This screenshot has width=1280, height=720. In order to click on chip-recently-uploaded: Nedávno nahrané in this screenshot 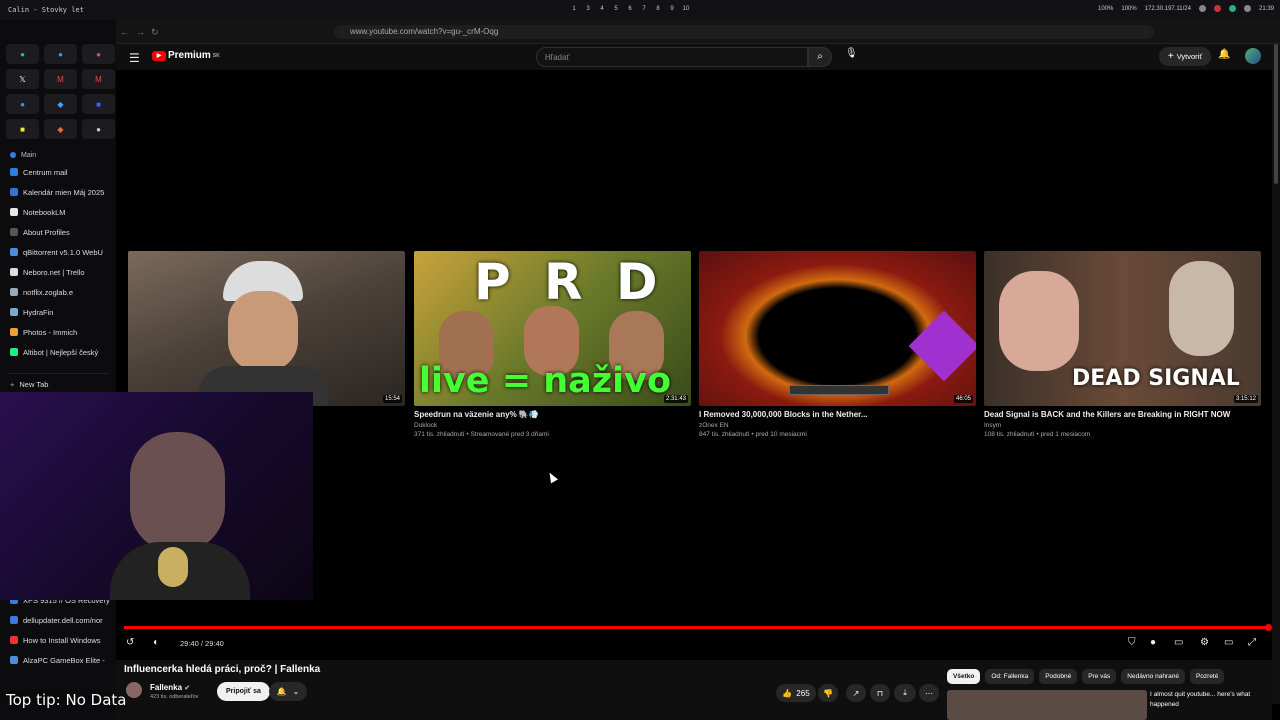, I will do `click(1153, 676)`.